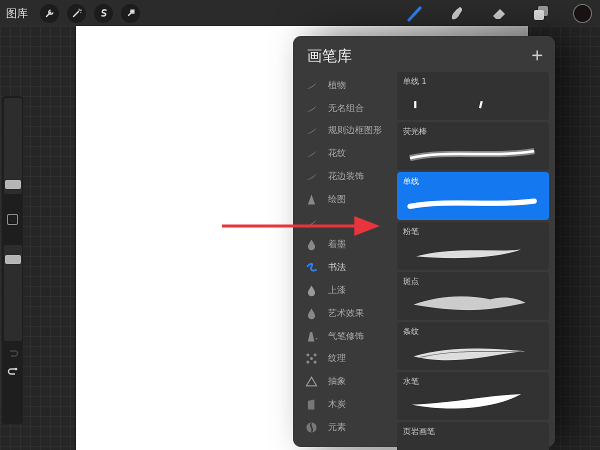  What do you see at coordinates (103, 13) in the screenshot?
I see `selection-button` at bounding box center [103, 13].